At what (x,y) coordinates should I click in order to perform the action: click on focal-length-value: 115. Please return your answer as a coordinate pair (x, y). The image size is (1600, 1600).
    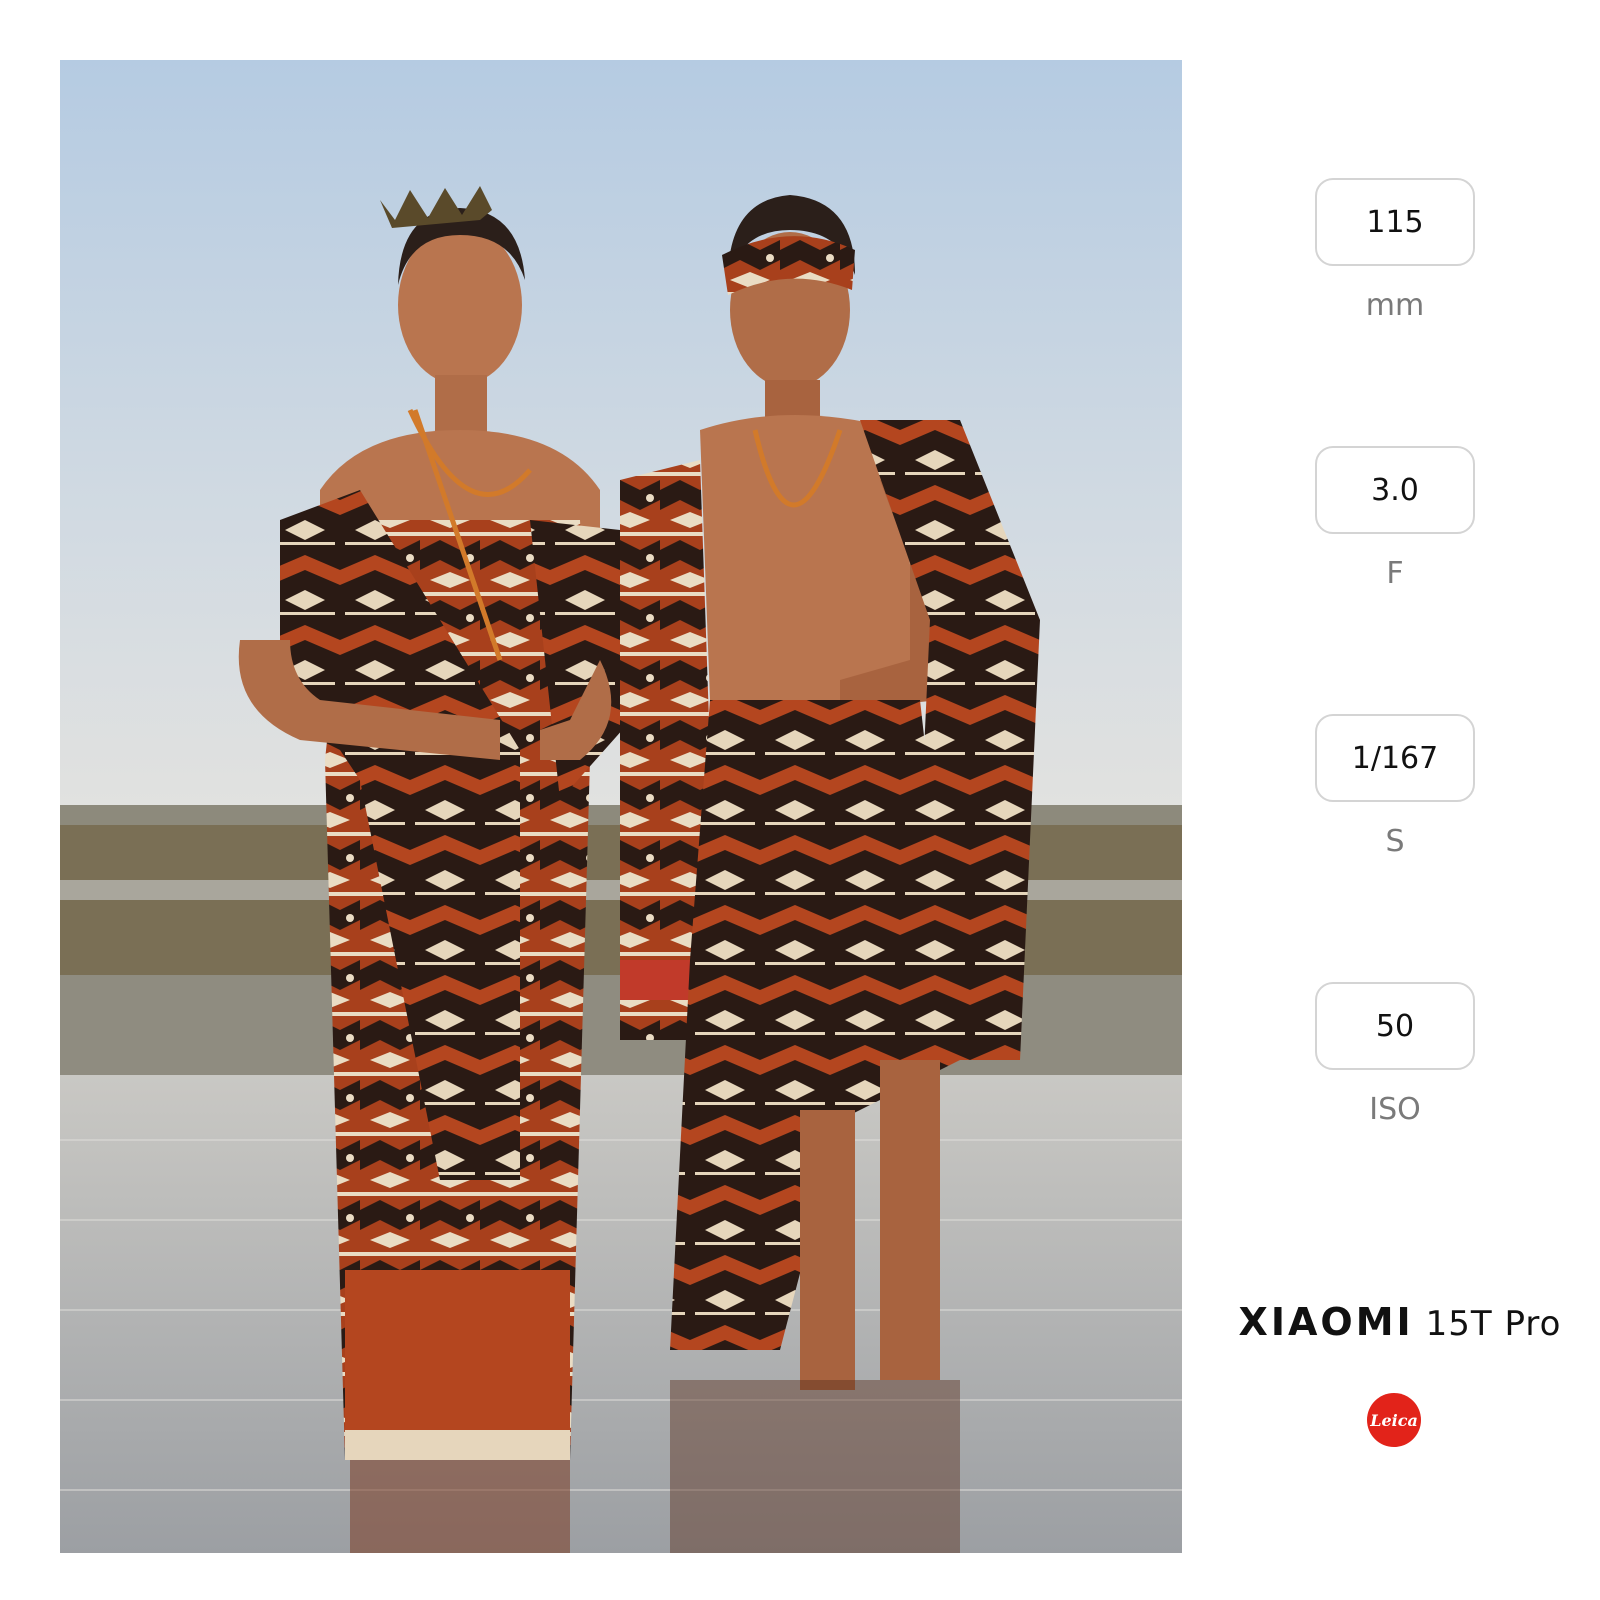
    Looking at the image, I should click on (1395, 222).